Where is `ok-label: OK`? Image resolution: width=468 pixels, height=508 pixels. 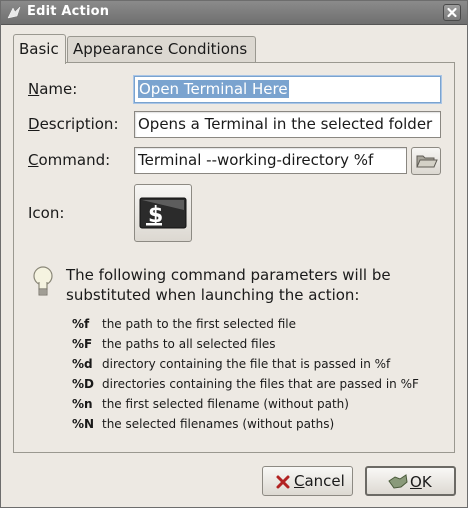
ok-label: OK is located at coordinates (421, 482).